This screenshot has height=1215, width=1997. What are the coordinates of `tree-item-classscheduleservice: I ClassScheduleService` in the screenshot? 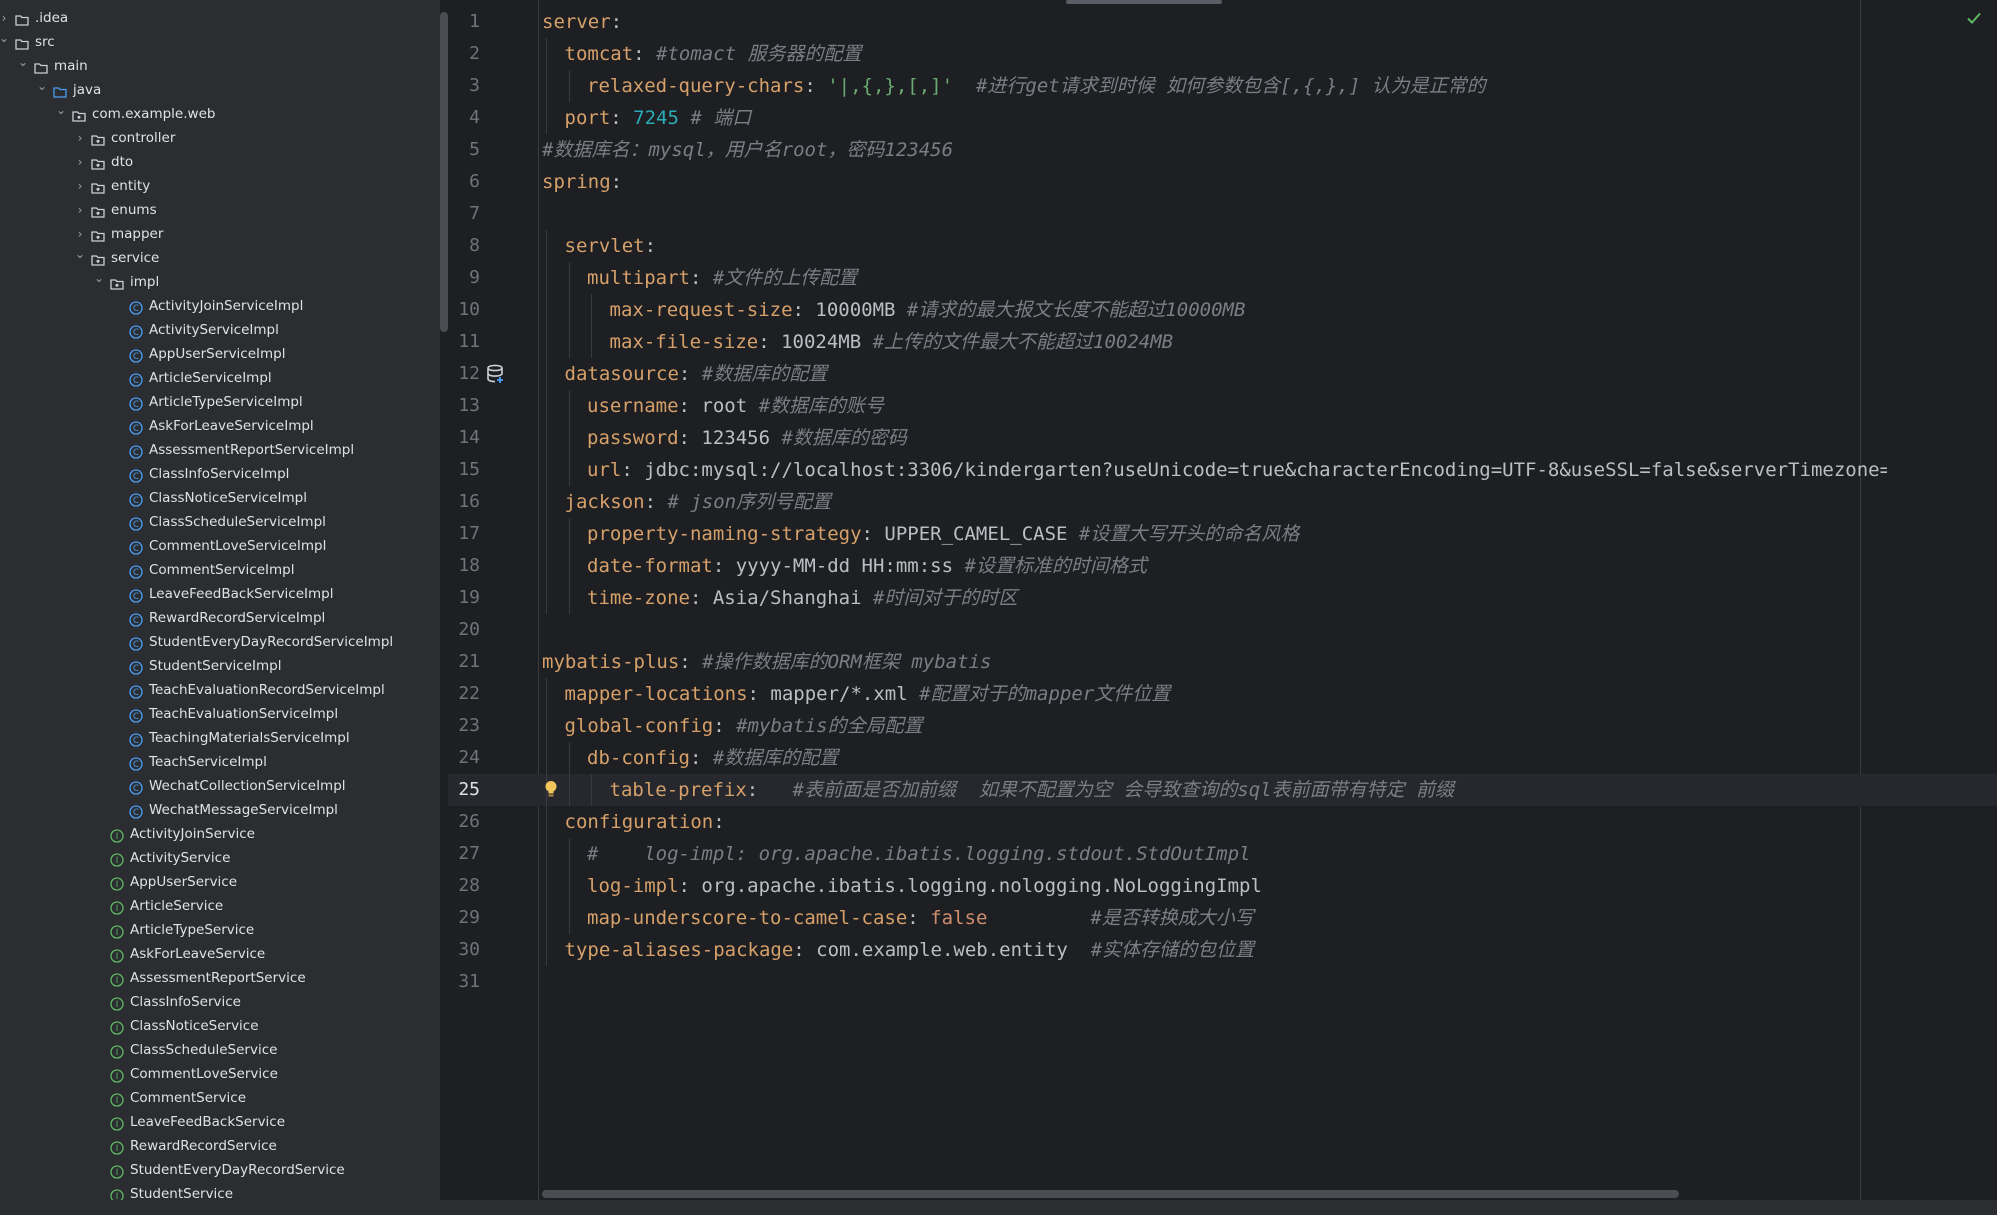 It's located at (220, 1050).